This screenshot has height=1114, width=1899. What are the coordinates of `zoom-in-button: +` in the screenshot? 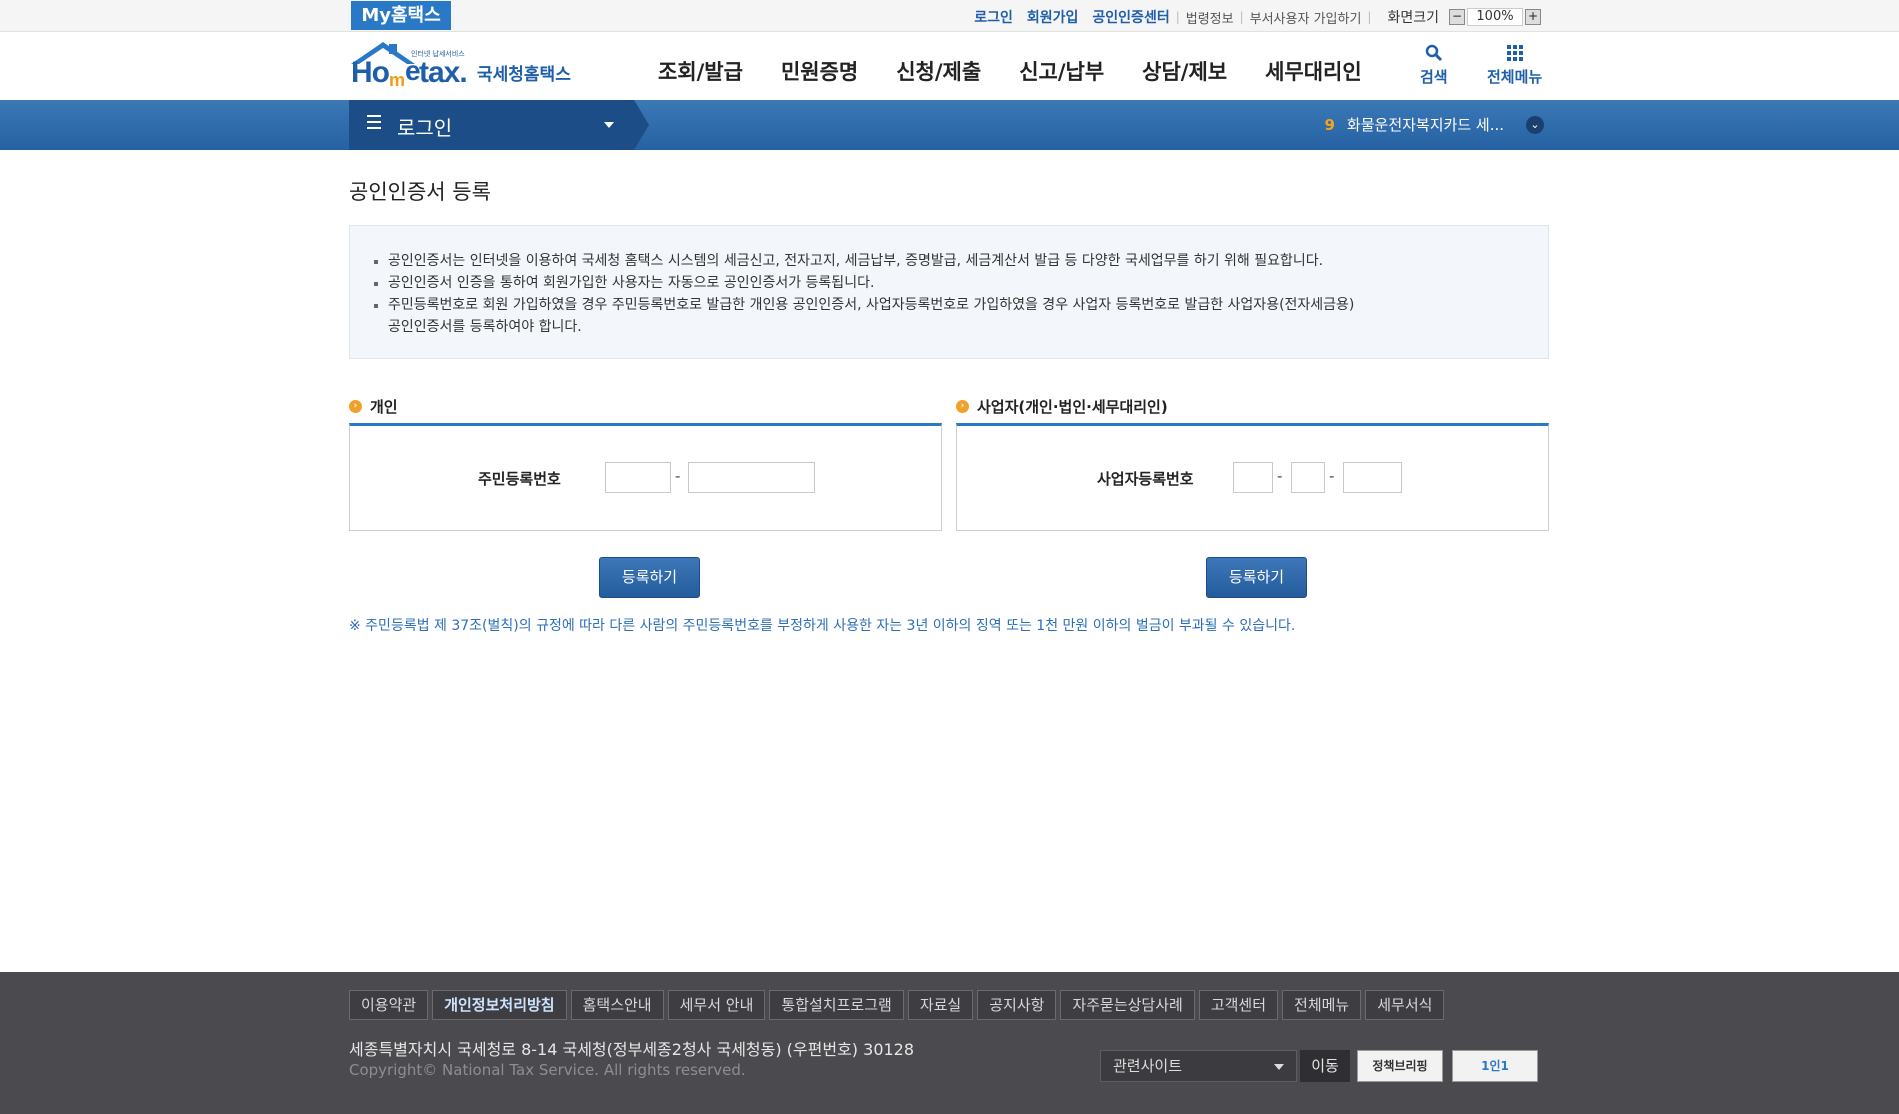 It's located at (1533, 17).